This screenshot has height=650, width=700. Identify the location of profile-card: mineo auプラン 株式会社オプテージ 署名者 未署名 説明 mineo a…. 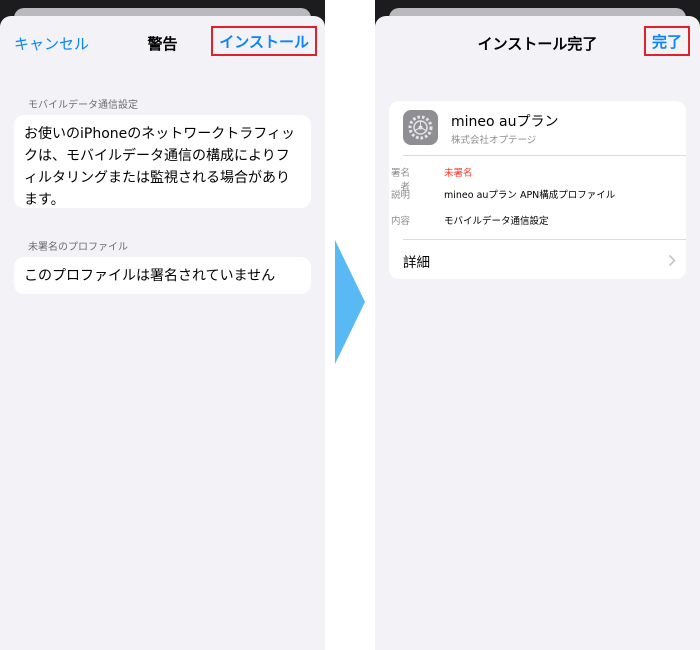
(537, 190).